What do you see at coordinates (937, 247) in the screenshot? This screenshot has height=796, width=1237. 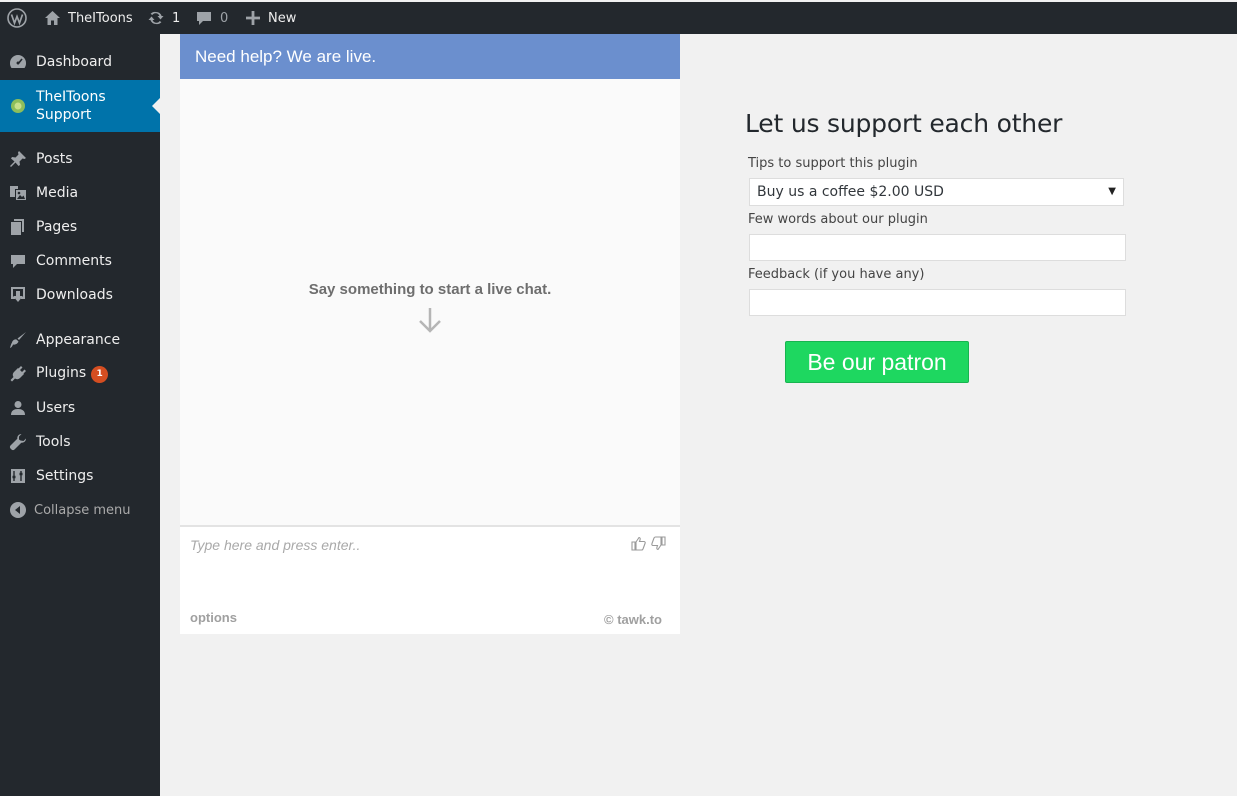 I see `words-field` at bounding box center [937, 247].